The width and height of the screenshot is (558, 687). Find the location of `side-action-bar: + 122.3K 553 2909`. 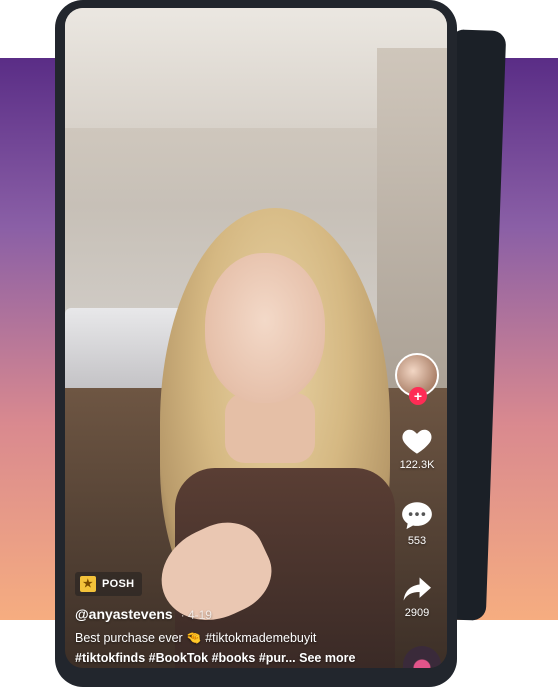

side-action-bar: + 122.3K 553 2909 is located at coordinates (417, 486).